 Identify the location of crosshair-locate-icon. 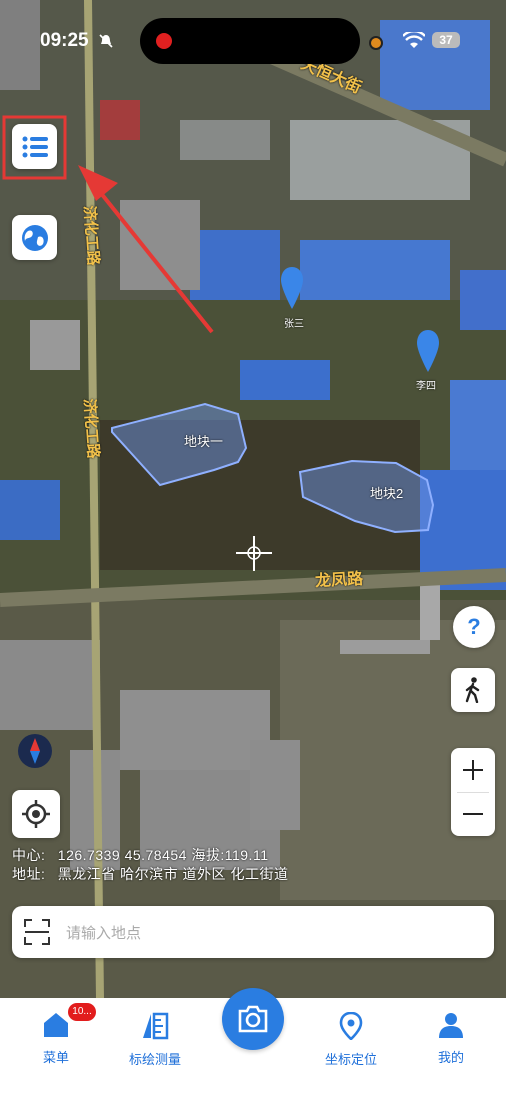
(36, 814).